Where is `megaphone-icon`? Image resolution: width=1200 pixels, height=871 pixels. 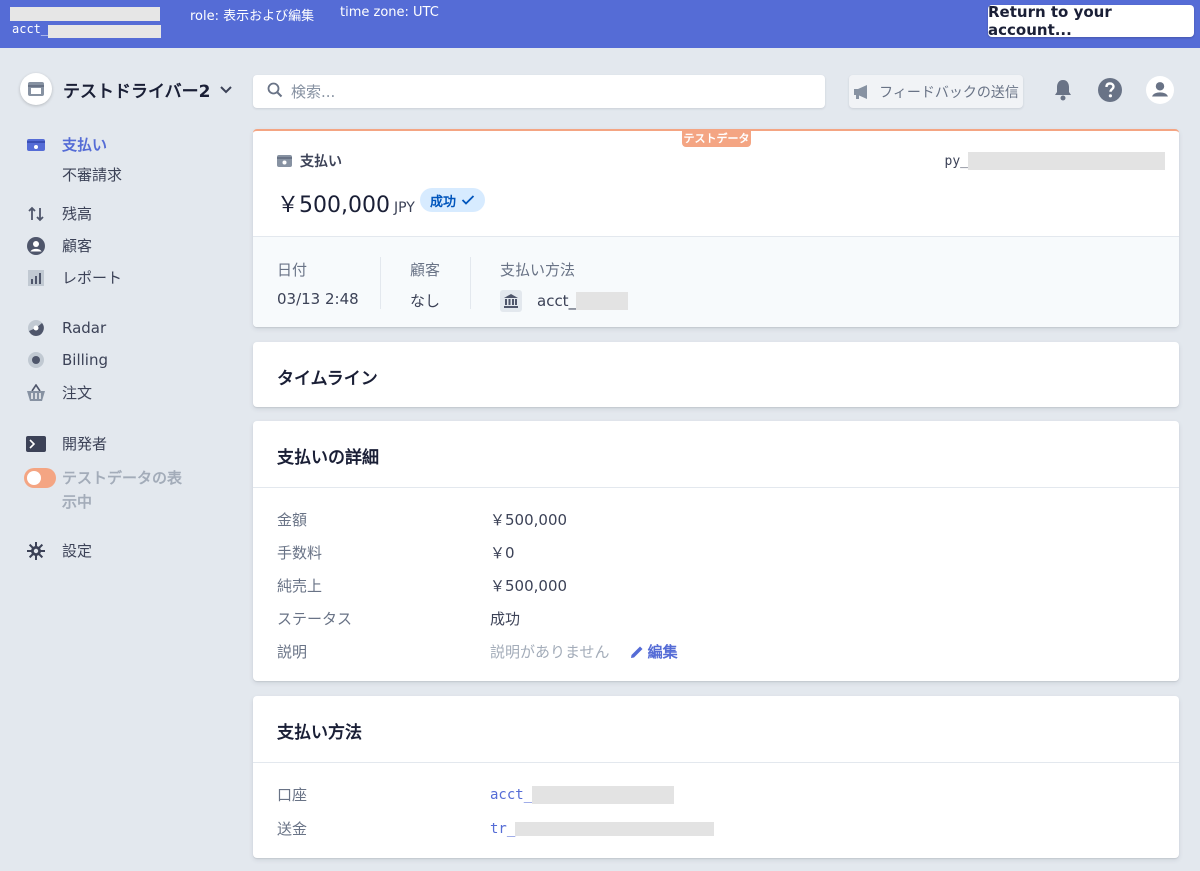 megaphone-icon is located at coordinates (862, 91).